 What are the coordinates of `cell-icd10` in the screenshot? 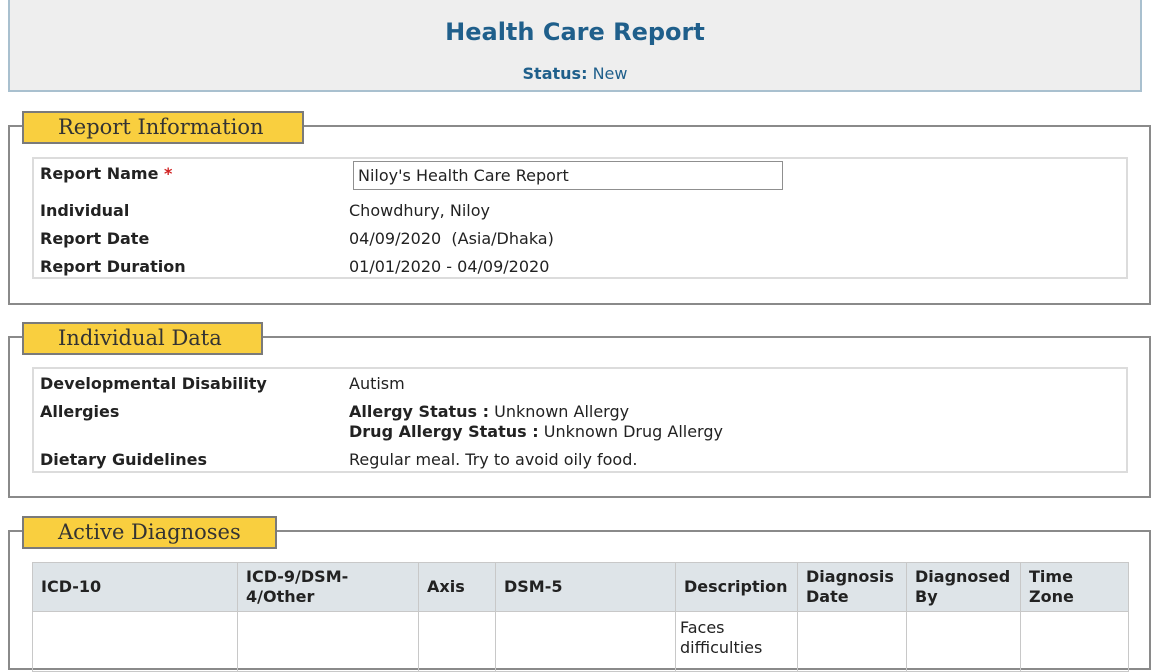 It's located at (135, 641).